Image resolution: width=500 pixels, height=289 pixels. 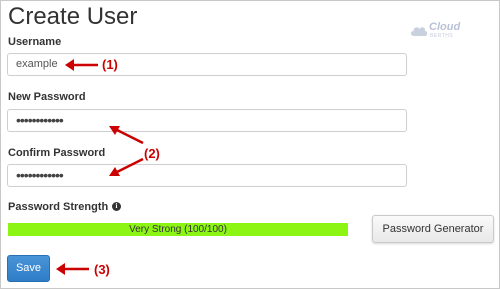 What do you see at coordinates (102, 269) in the screenshot?
I see `annotation-3: (3)` at bounding box center [102, 269].